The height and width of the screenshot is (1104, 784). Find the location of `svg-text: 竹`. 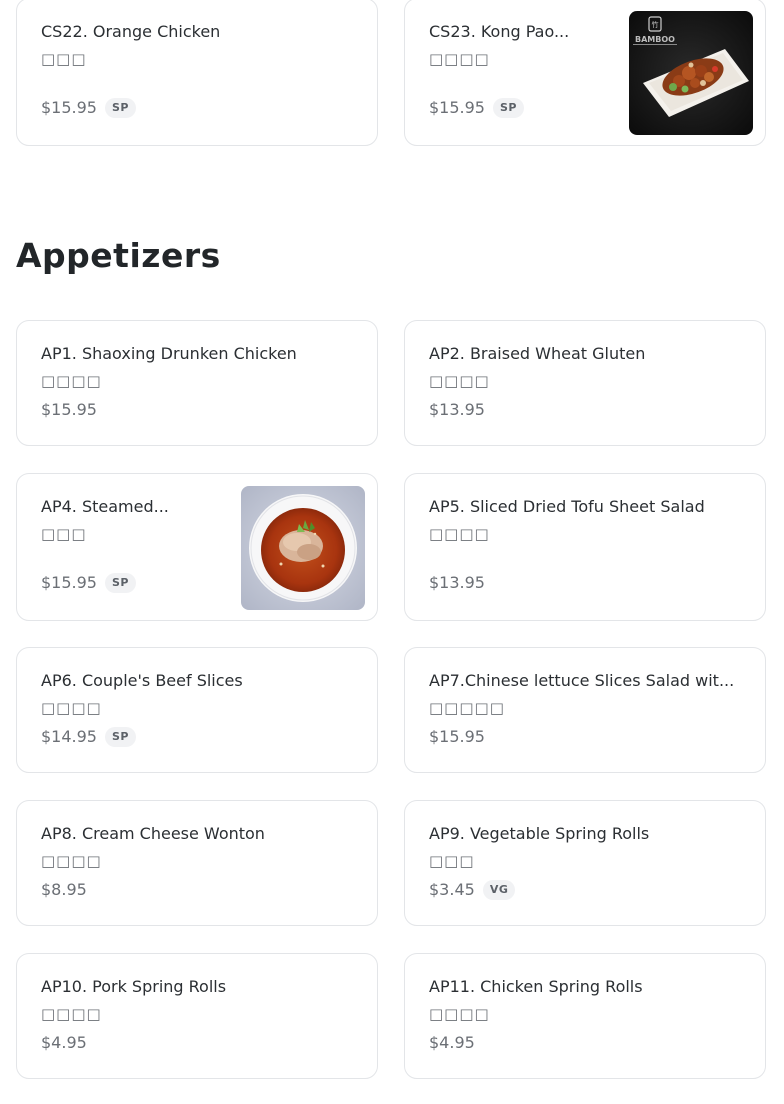

svg-text: 竹 is located at coordinates (655, 24).